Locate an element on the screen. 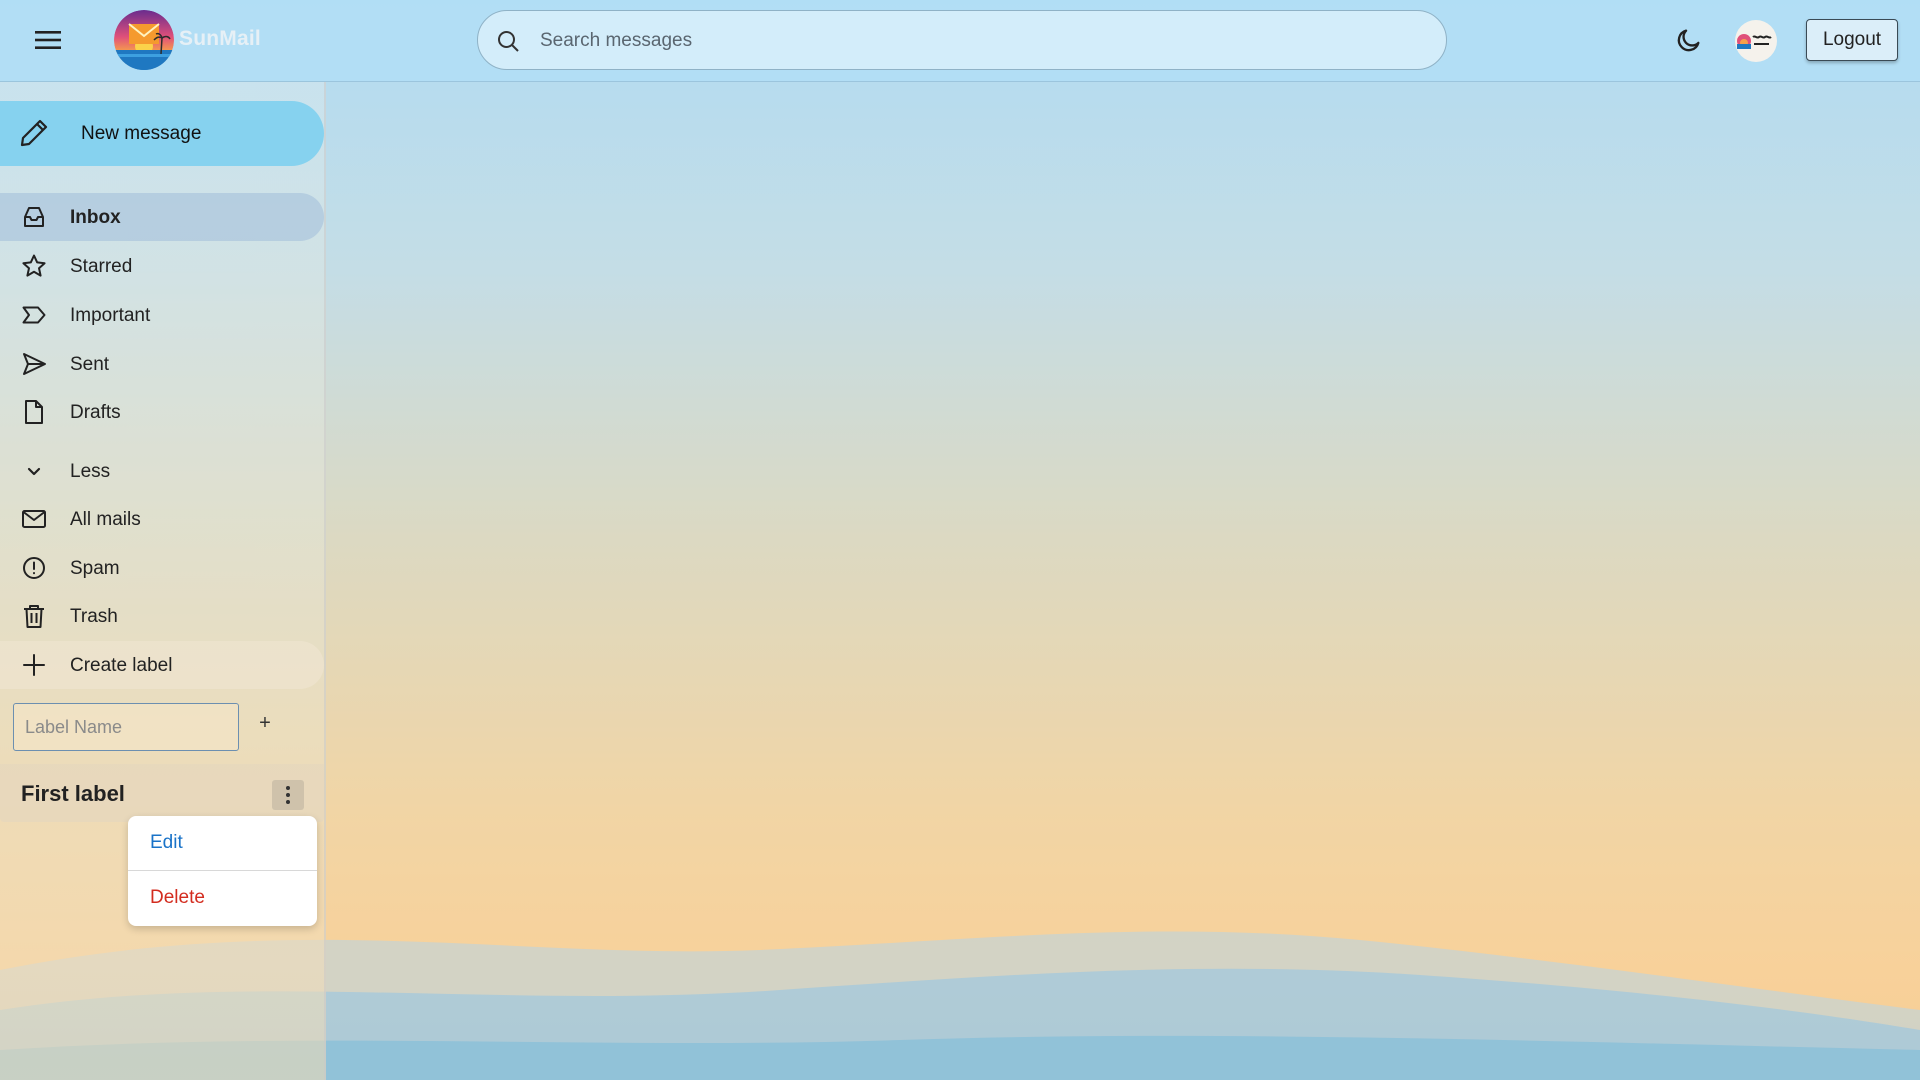  add-label-button: + is located at coordinates (265, 726).